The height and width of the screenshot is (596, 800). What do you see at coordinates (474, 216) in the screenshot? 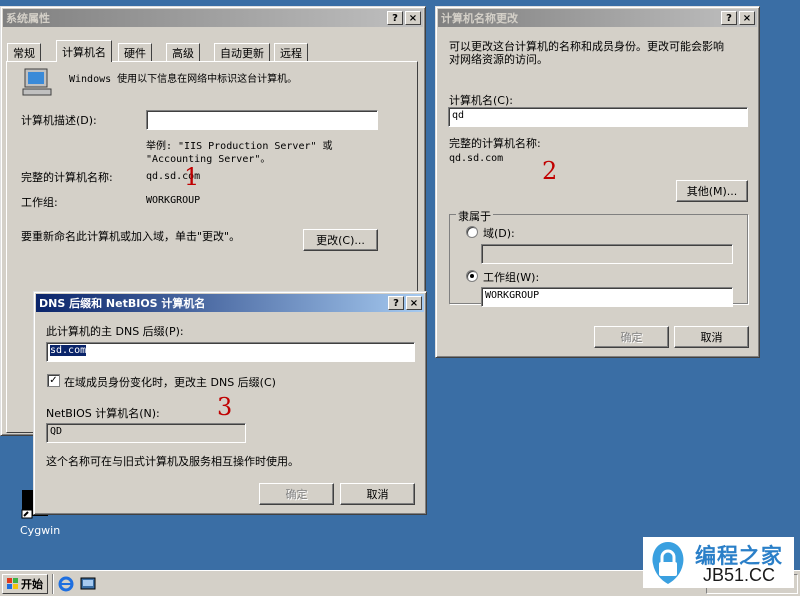
I see `member-of-label: 隶属于` at bounding box center [474, 216].